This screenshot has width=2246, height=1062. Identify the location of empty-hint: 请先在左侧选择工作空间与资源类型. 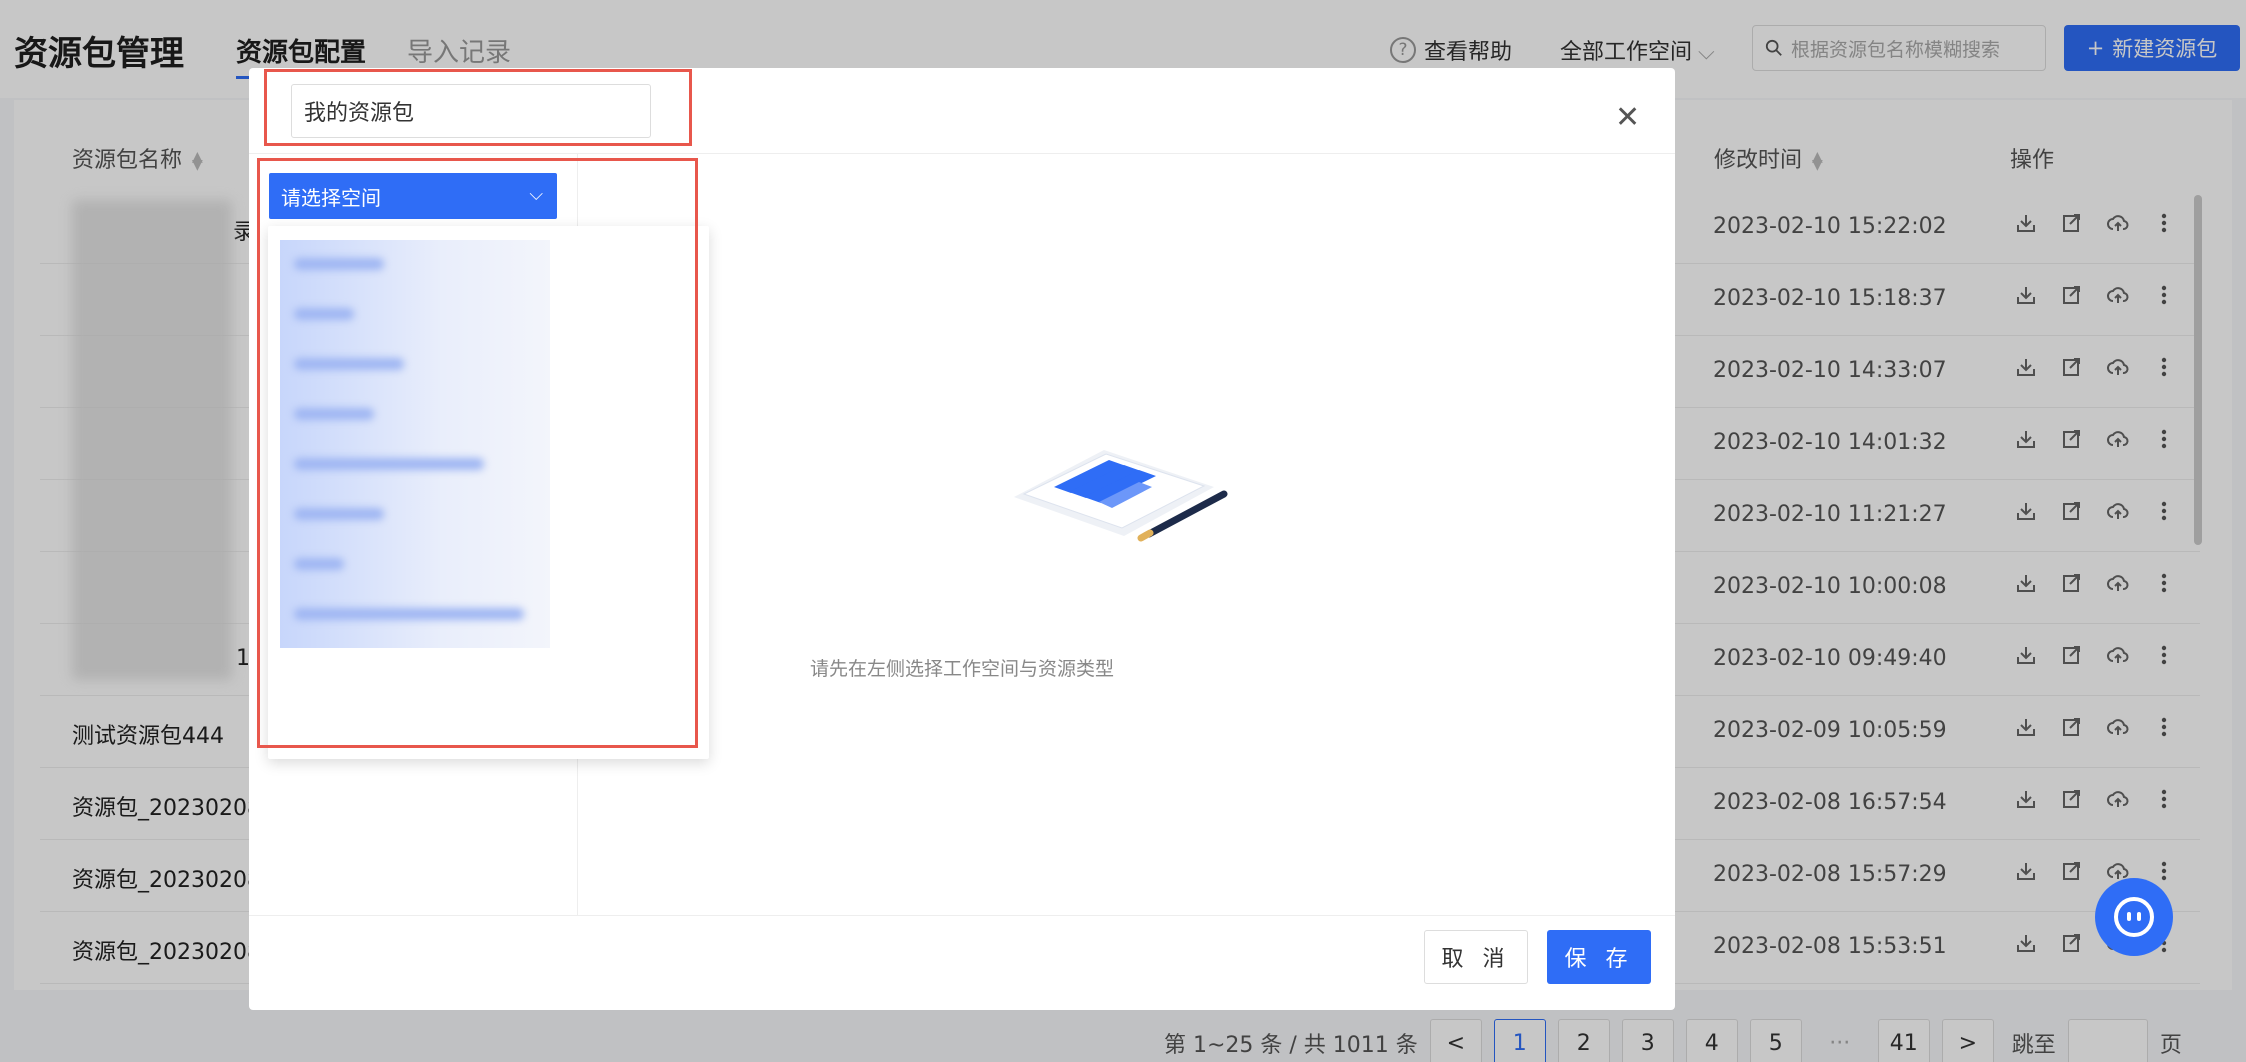
(961, 669).